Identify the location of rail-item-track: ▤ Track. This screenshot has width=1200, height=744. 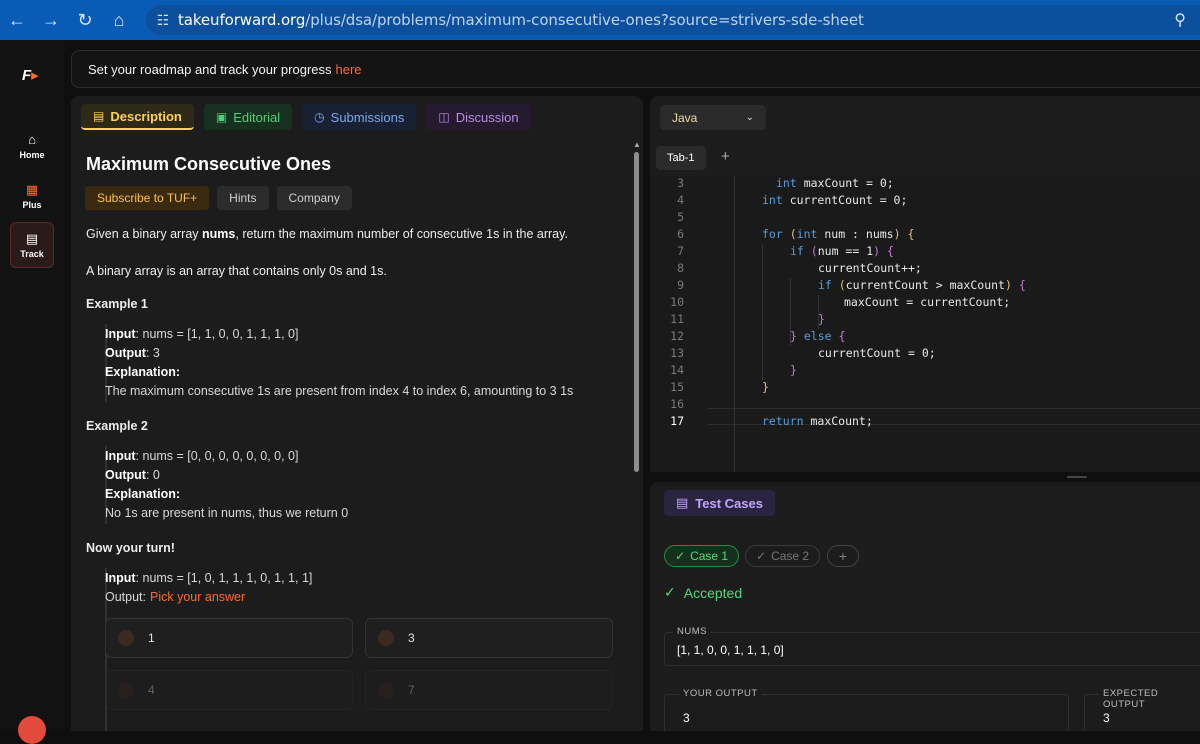
(32, 245).